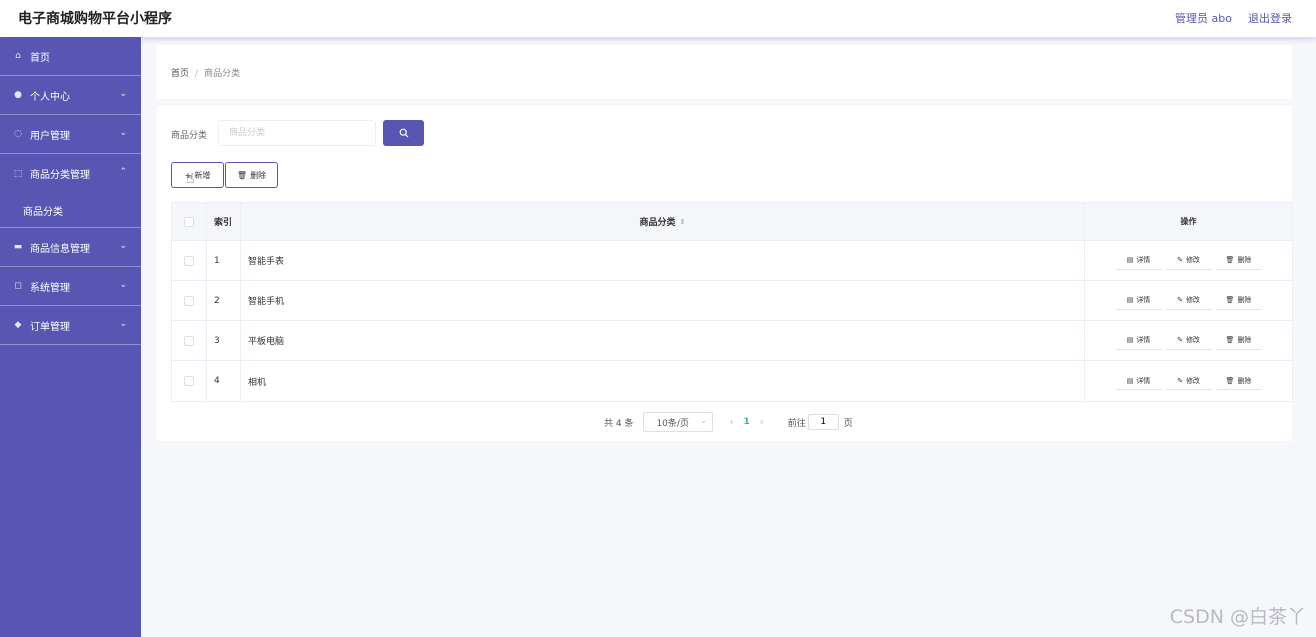  What do you see at coordinates (18, 247) in the screenshot?
I see `product-icon: ▬` at bounding box center [18, 247].